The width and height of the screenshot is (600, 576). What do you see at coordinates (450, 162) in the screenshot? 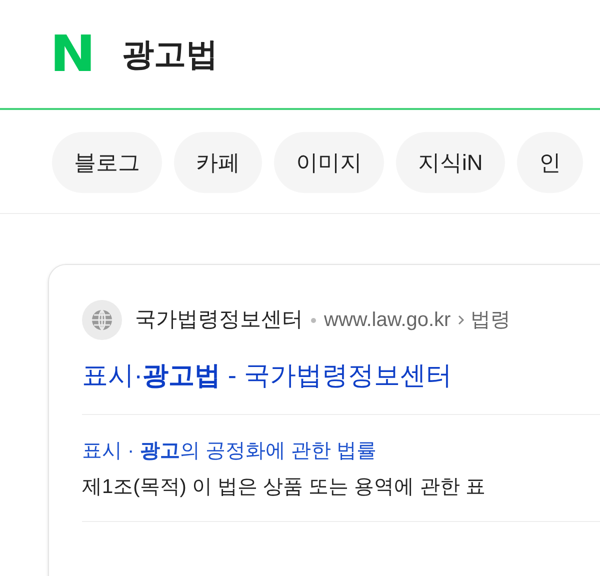
I see `category-tab: 지식iN` at bounding box center [450, 162].